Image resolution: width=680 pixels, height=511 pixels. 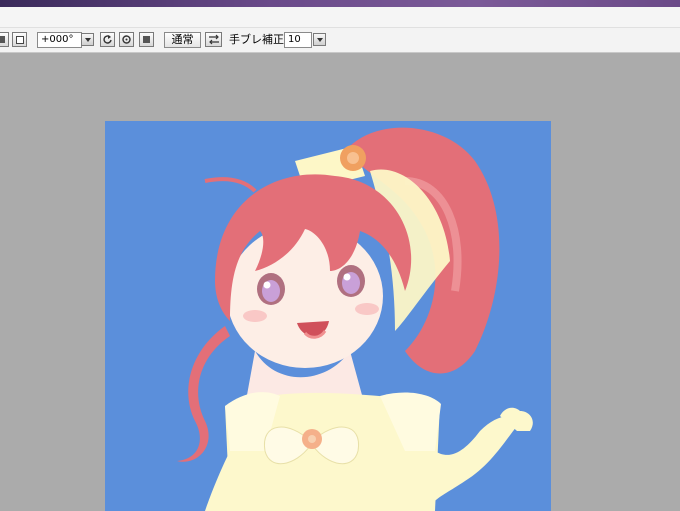 What do you see at coordinates (340, 40) in the screenshot?
I see `tool-options-bar: +000° 通常 手ブレ補正 10` at bounding box center [340, 40].